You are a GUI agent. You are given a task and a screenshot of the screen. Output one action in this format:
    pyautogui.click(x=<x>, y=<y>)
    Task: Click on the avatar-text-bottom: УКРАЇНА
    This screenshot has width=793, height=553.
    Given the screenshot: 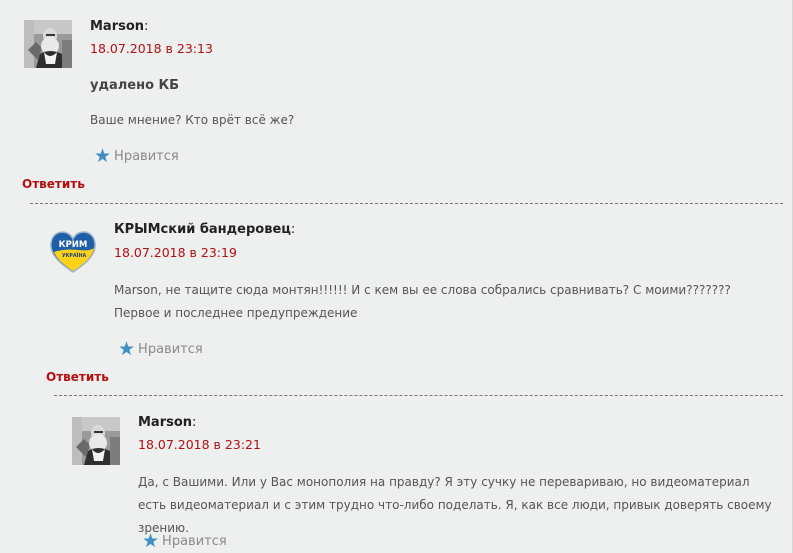 What is the action you would take?
    pyautogui.click(x=74, y=255)
    